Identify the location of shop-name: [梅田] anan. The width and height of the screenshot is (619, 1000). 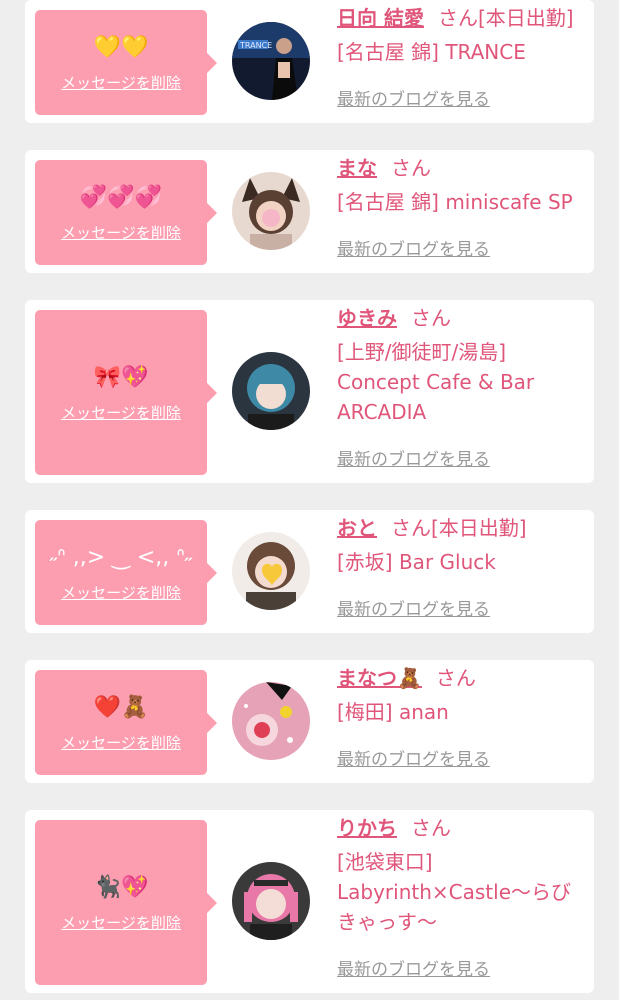
(393, 712).